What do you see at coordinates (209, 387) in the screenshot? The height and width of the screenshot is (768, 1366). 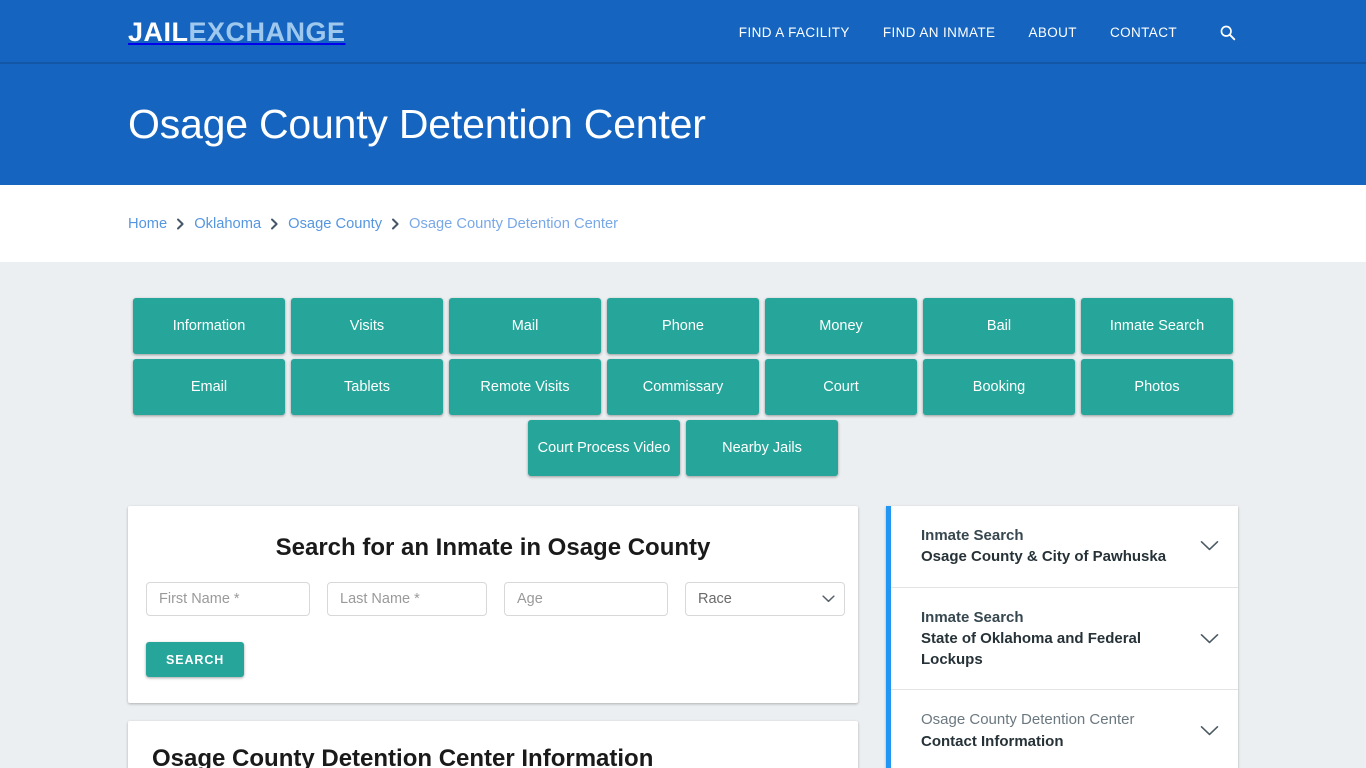 I see `tile-email: Email` at bounding box center [209, 387].